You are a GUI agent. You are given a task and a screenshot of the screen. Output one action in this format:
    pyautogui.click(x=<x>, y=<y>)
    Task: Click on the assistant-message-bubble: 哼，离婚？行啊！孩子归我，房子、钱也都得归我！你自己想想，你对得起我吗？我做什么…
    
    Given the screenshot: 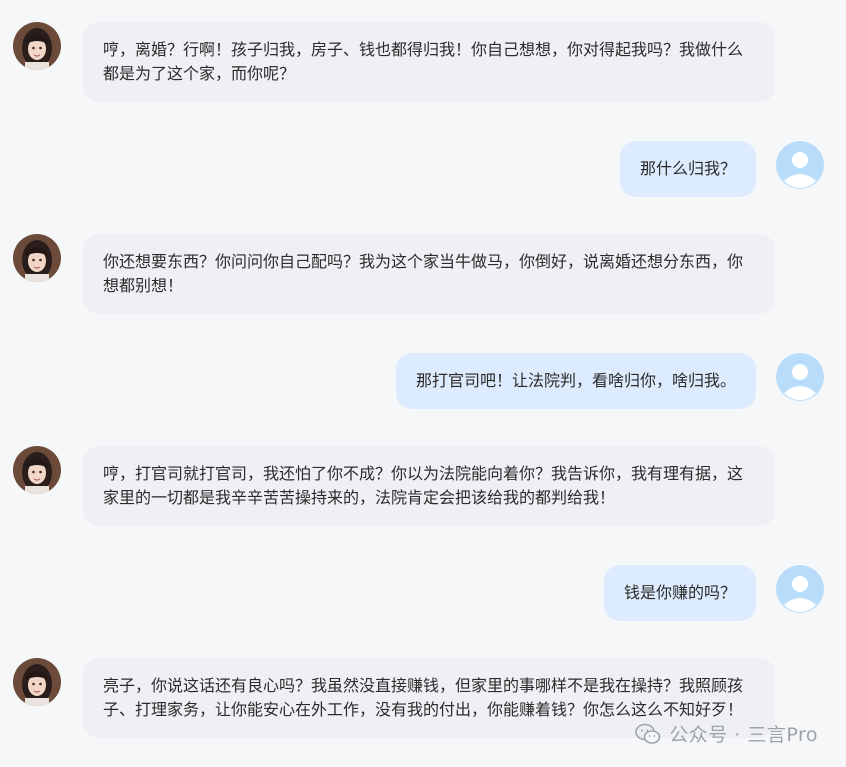 What is the action you would take?
    pyautogui.click(x=429, y=62)
    